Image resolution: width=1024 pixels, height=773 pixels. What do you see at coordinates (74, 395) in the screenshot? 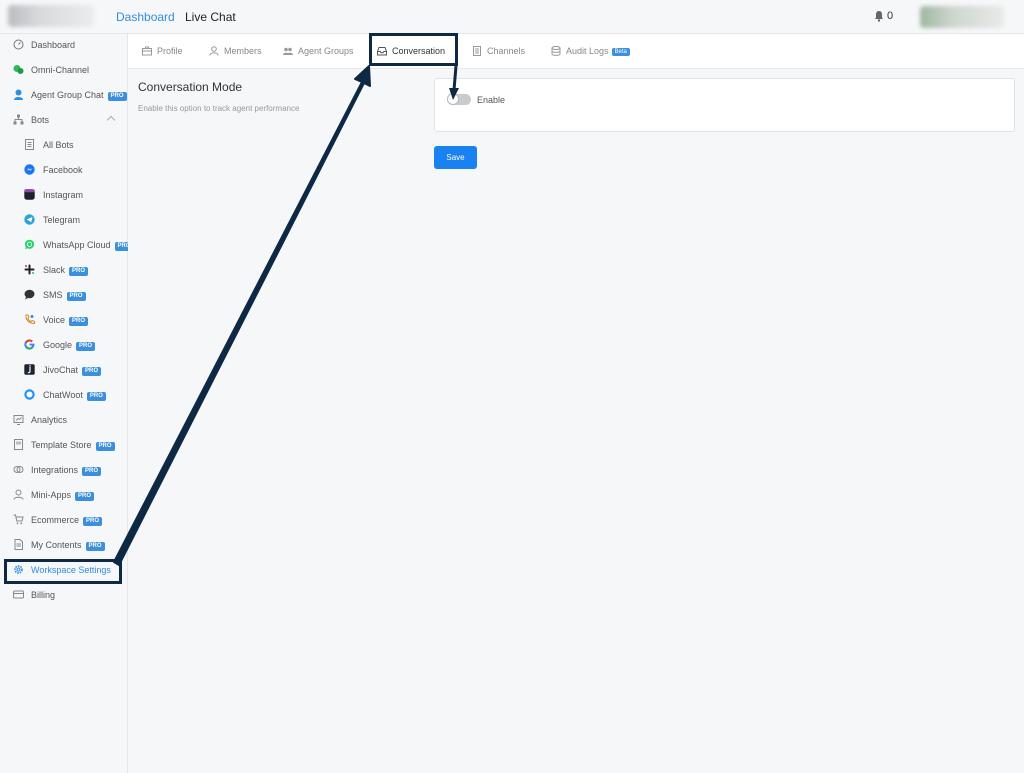
I see `sidebar-item-label: ChatWoot PRO` at bounding box center [74, 395].